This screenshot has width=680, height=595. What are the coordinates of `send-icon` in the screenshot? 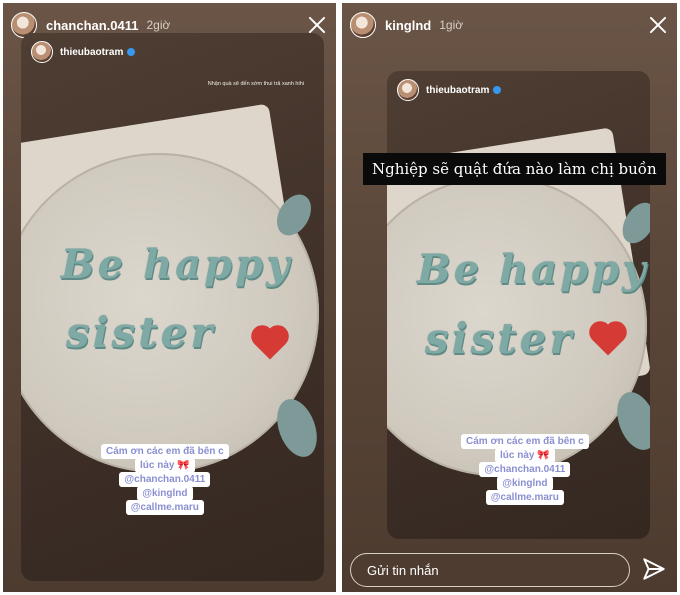 It's located at (654, 569).